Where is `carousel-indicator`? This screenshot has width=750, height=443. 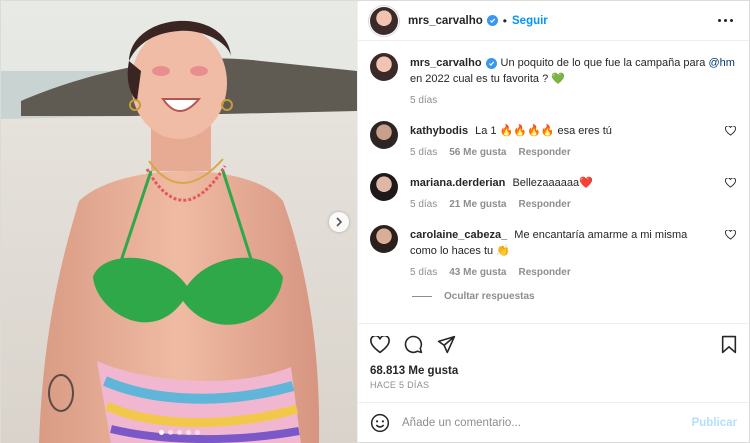 carousel-indicator is located at coordinates (179, 432).